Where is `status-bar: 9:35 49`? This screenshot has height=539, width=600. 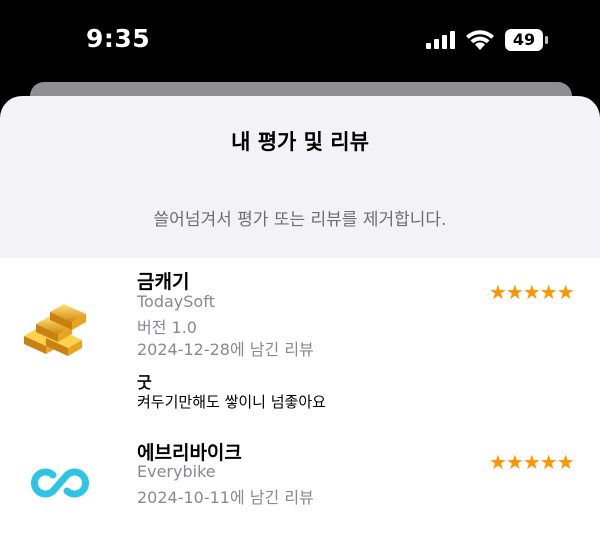
status-bar: 9:35 49 is located at coordinates (300, 40).